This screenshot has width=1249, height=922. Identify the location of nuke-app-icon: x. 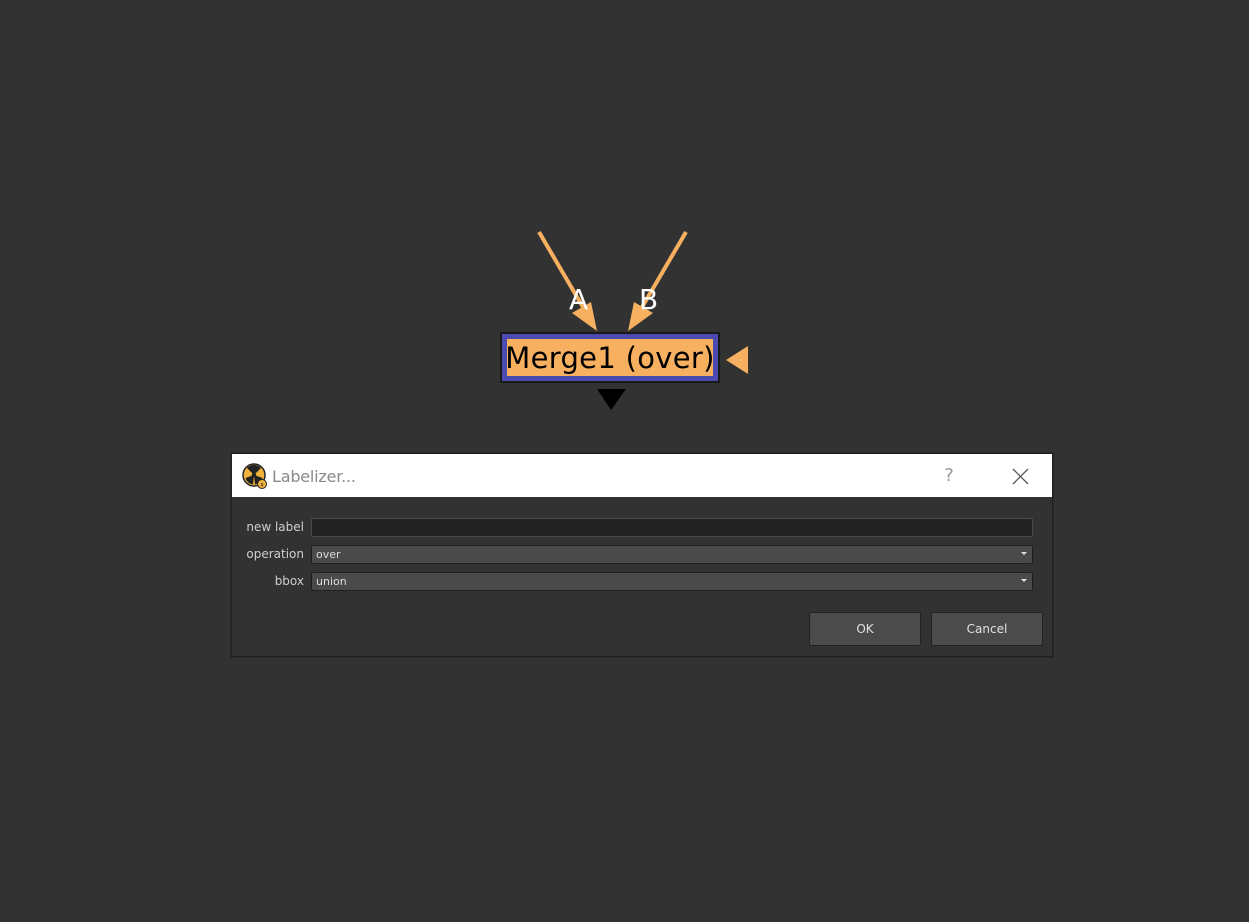
(255, 476).